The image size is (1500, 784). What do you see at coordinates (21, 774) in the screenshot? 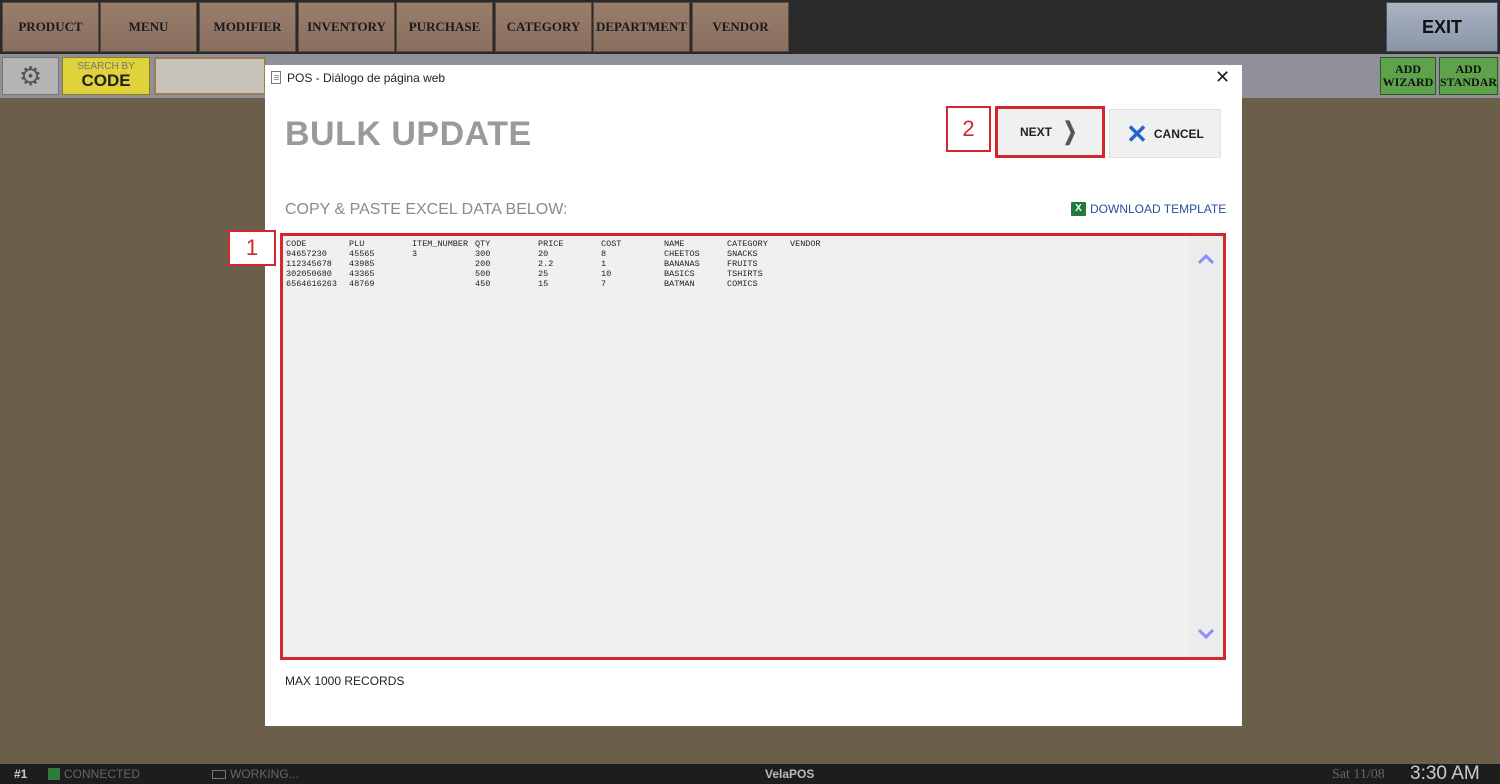
I see `terminal-number: #1` at bounding box center [21, 774].